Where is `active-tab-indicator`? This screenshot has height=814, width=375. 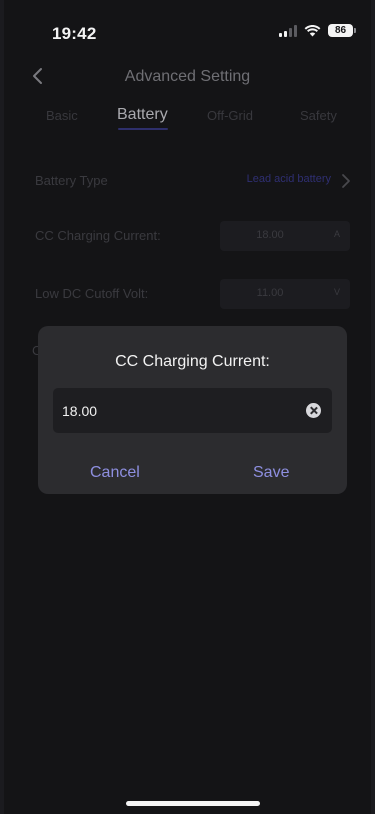
active-tab-indicator is located at coordinates (143, 129).